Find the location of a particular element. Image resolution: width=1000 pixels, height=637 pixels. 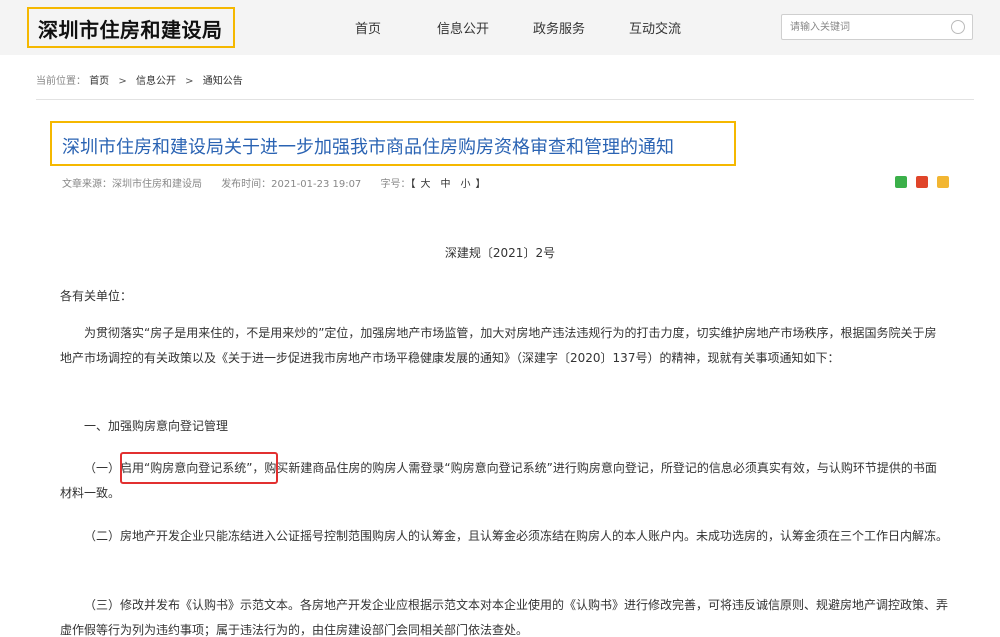

article-source: 文章来源：深圳市住房和建设局 is located at coordinates (132, 184).